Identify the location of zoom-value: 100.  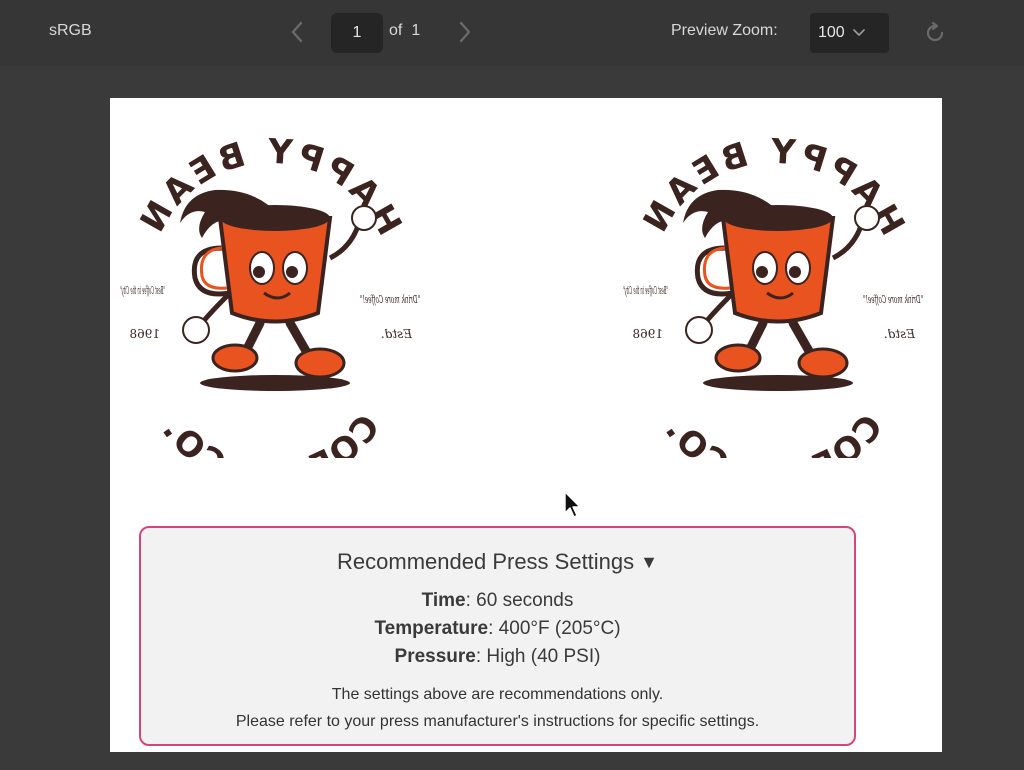
(831, 32).